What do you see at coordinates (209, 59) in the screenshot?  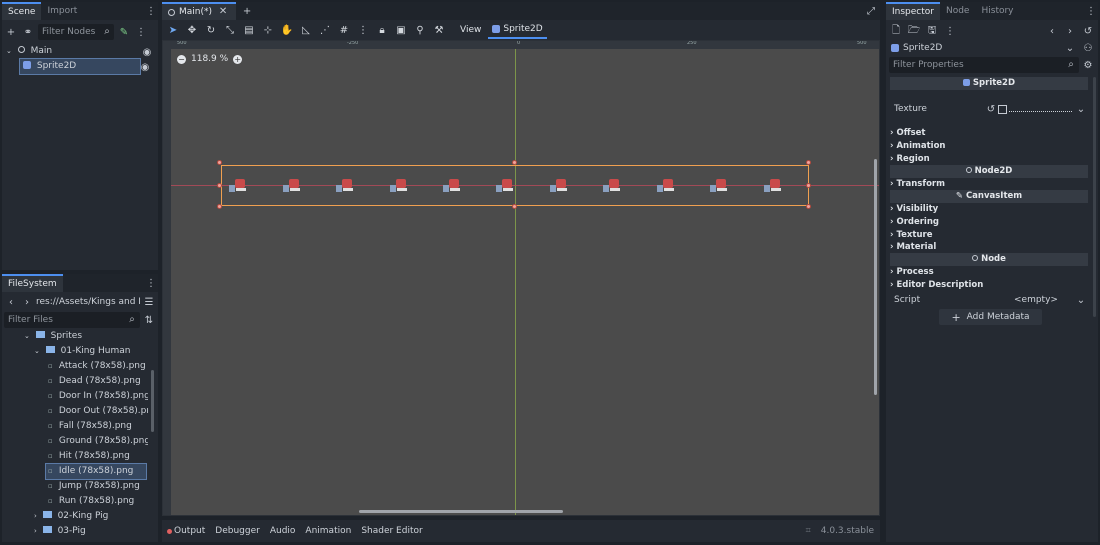 I see `zoom-level: 118.9 %` at bounding box center [209, 59].